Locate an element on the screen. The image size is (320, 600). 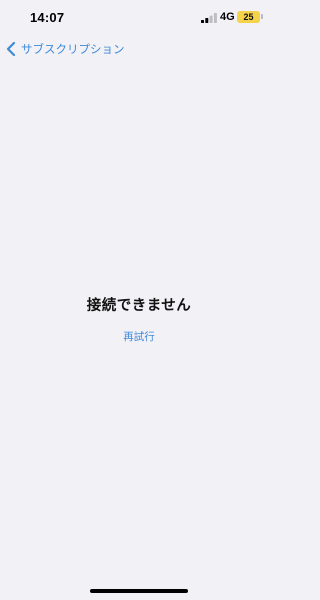
battery-cap is located at coordinates (262, 16).